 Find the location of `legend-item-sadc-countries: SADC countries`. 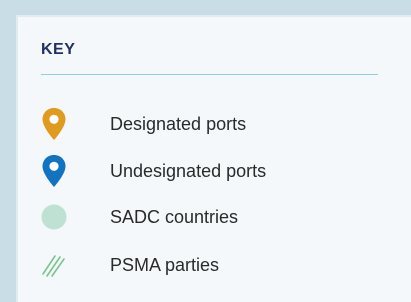

legend-item-sadc-countries: SADC countries is located at coordinates (214, 217).